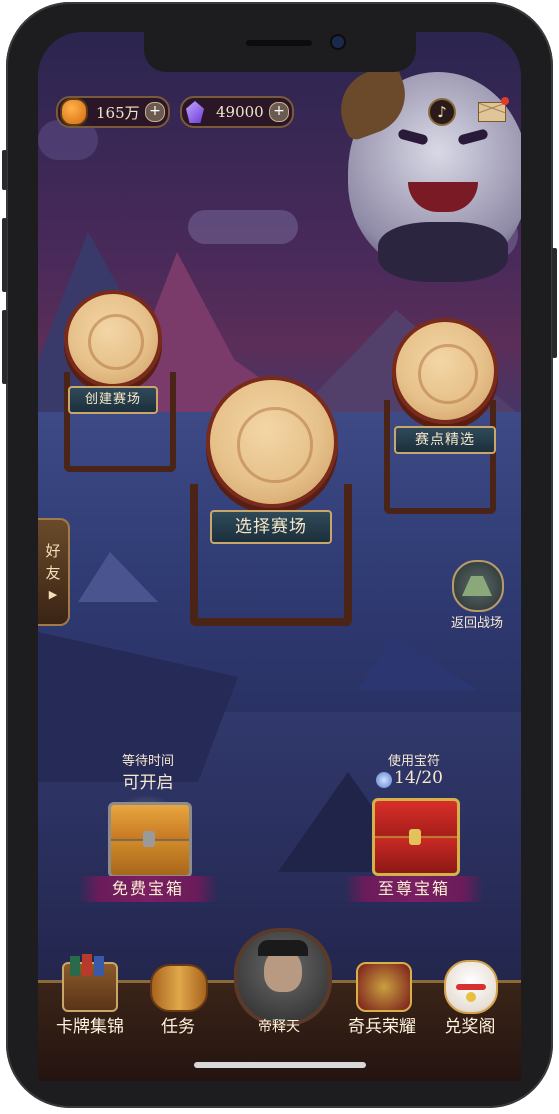 The height and width of the screenshot is (1114, 559). I want to click on lucky-cat-icon, so click(471, 987).